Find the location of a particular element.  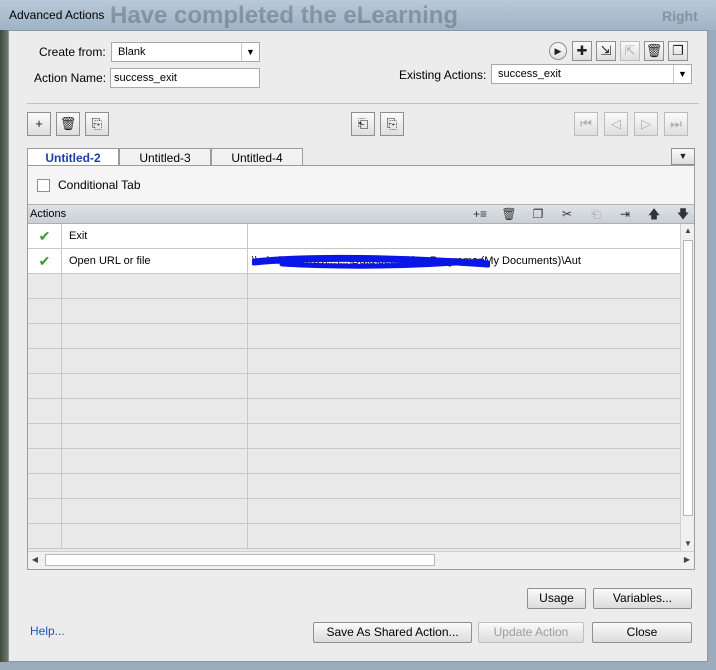

paste-icon: ⎗ is located at coordinates (596, 214).